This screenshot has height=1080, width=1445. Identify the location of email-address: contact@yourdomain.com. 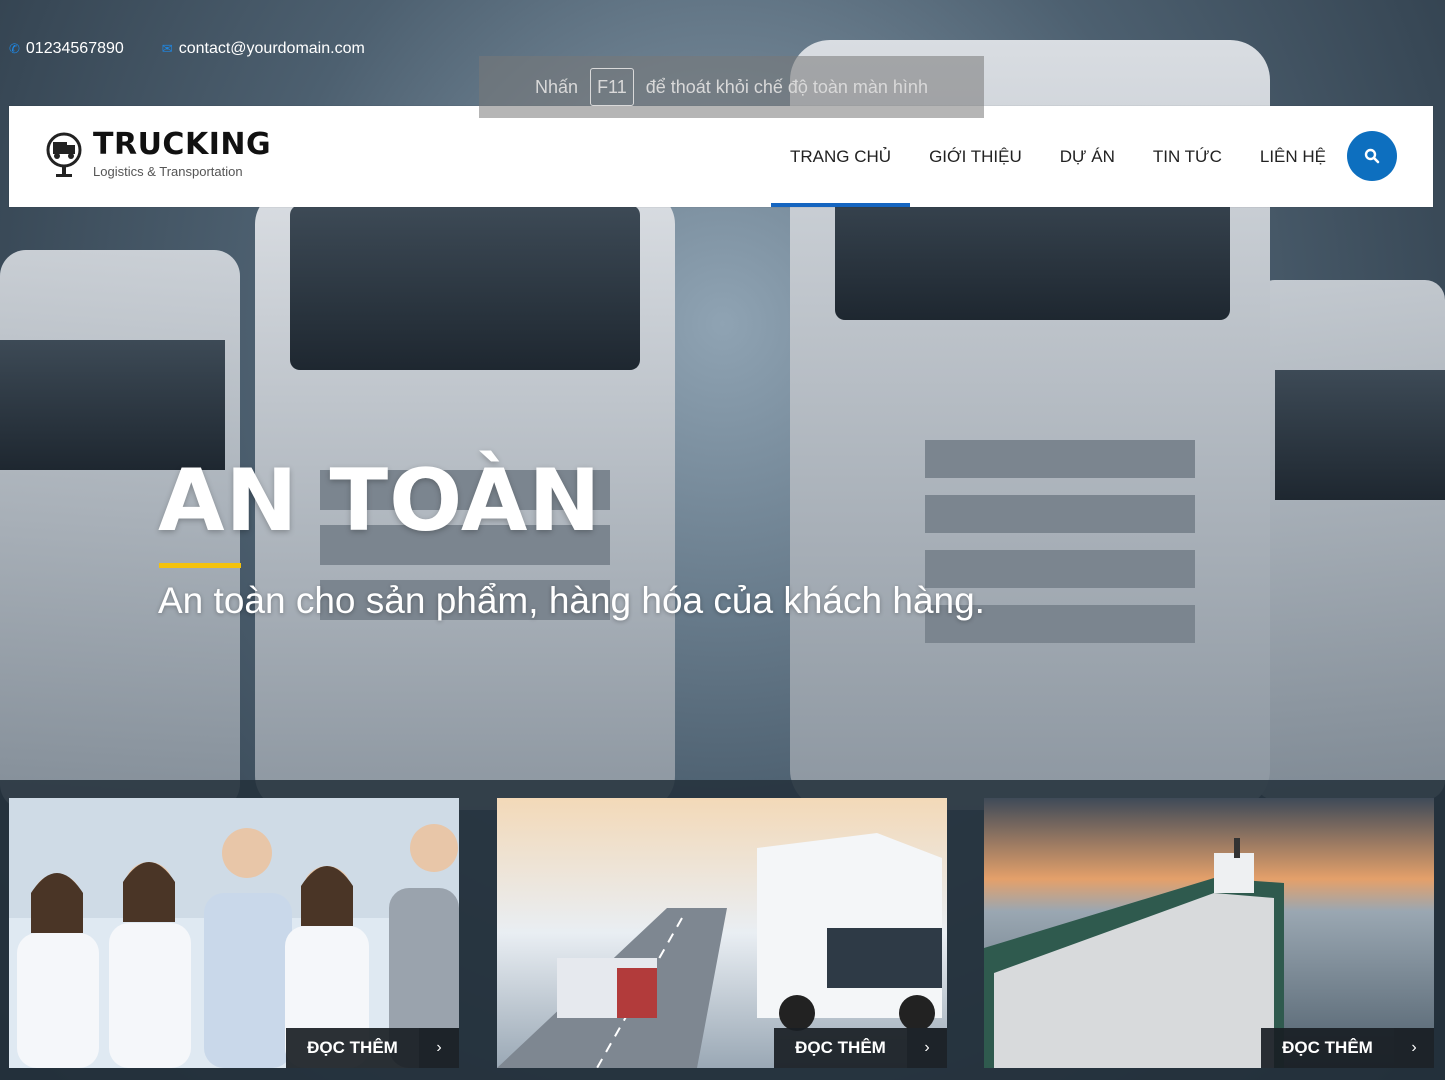
(271, 48).